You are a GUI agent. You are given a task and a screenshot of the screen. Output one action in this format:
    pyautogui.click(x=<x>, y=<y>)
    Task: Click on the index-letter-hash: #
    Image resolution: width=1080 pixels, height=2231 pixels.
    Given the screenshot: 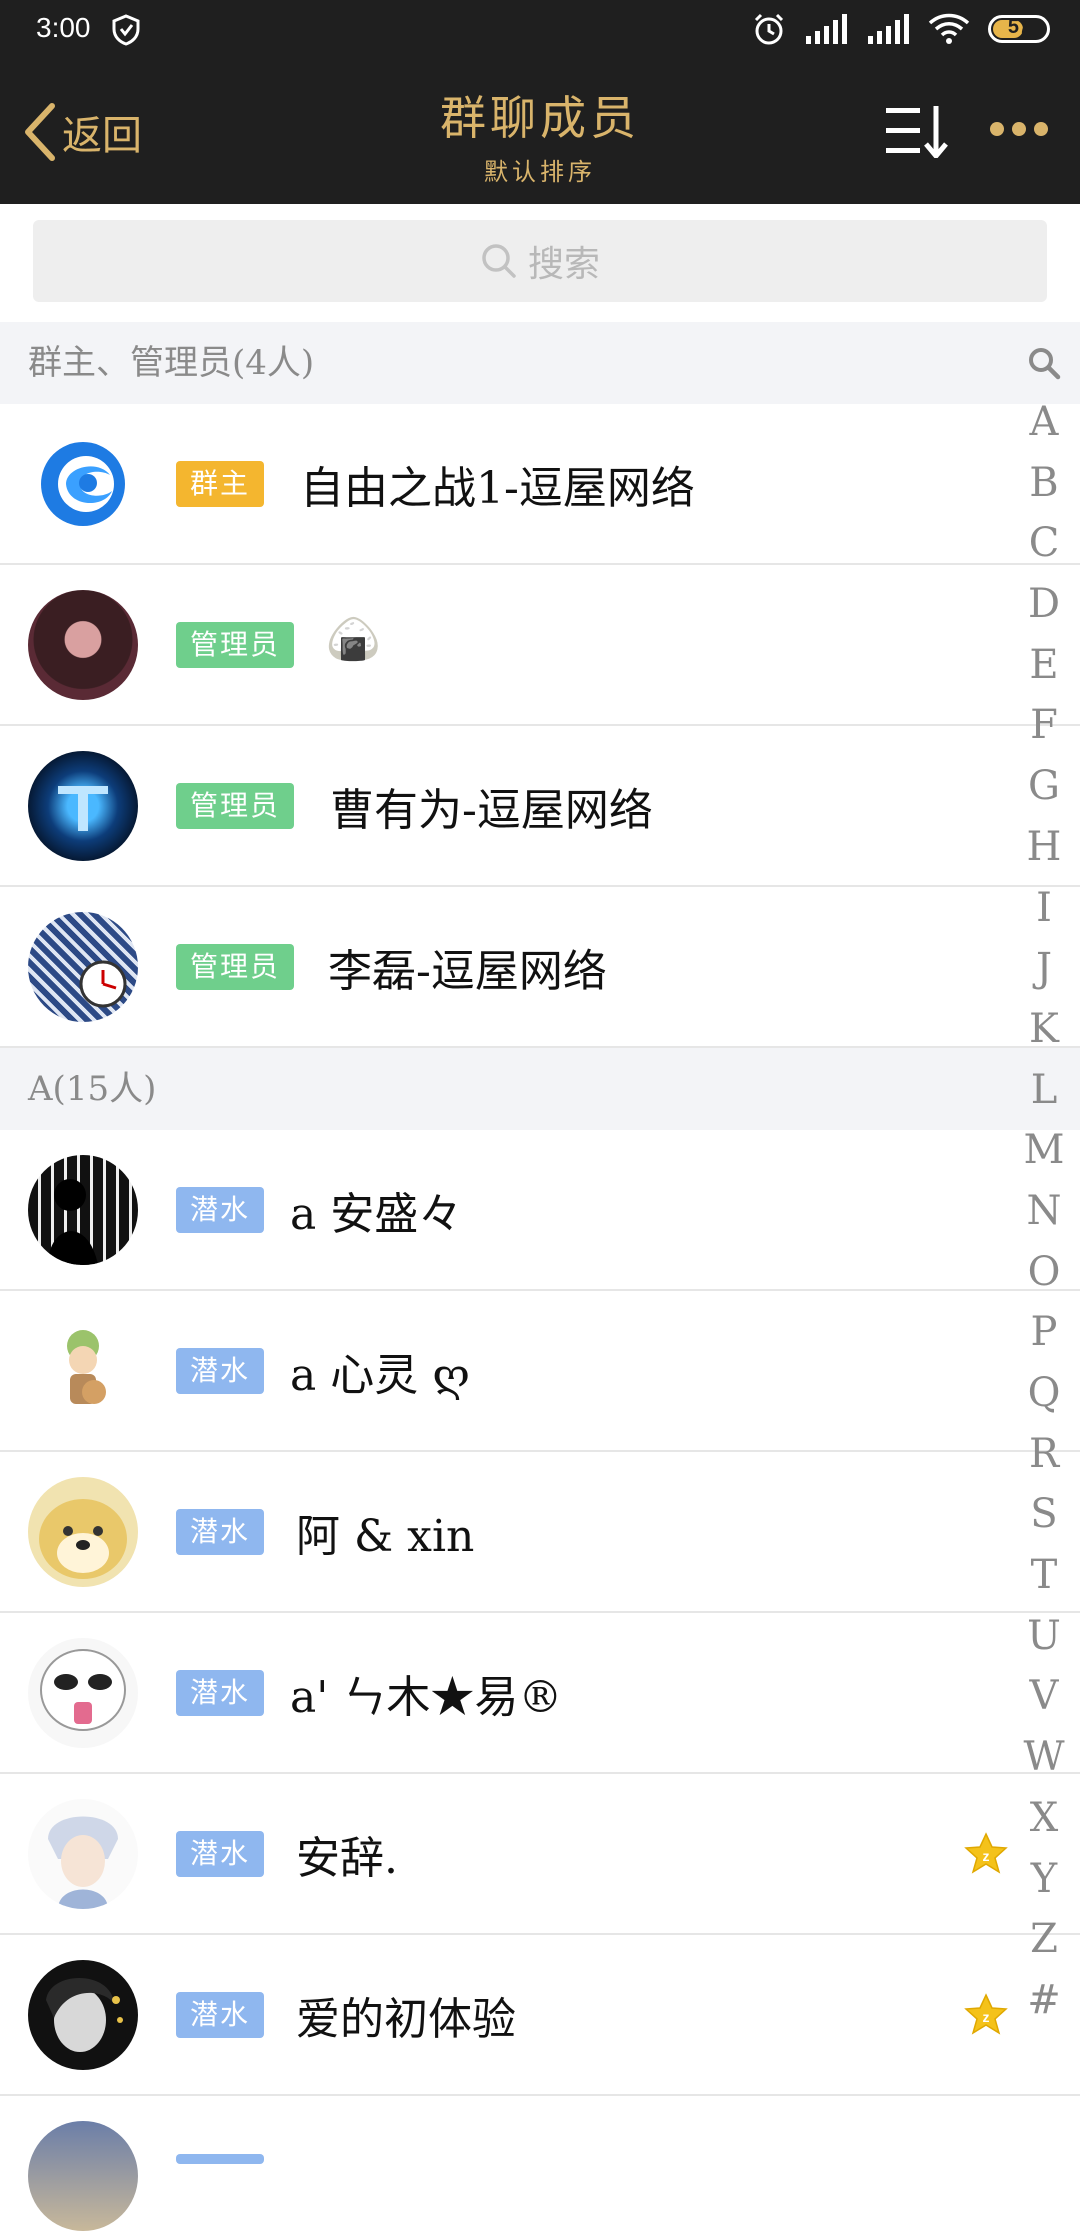 What is the action you would take?
    pyautogui.click(x=1044, y=2000)
    